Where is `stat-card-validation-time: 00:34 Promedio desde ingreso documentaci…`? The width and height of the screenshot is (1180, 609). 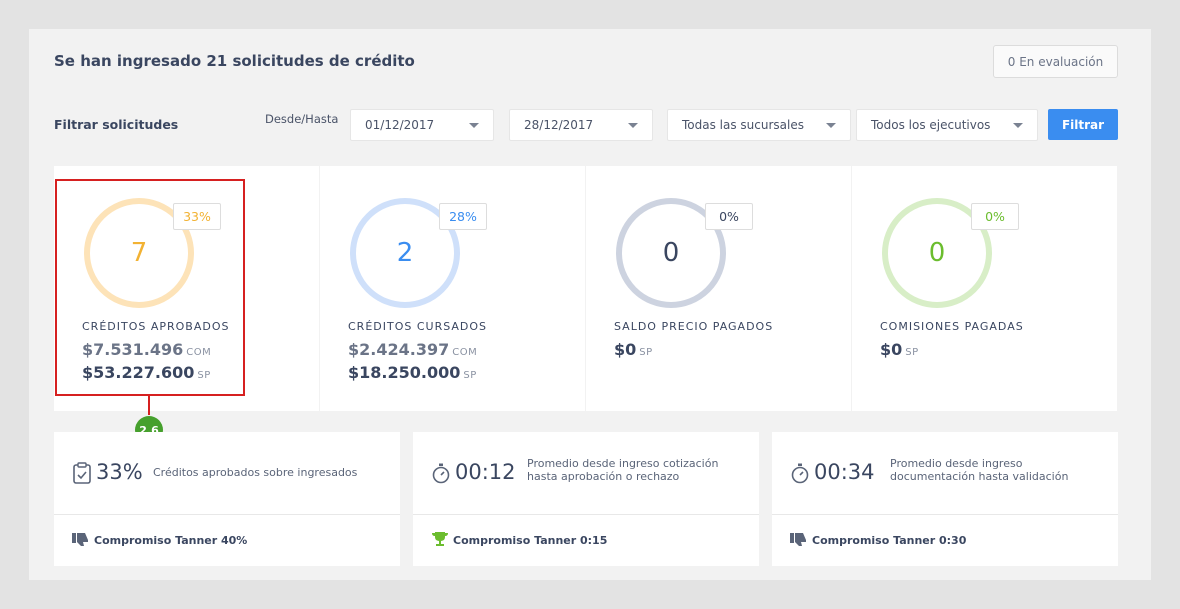
stat-card-validation-time: 00:34 Promedio desde ingreso documentaci… is located at coordinates (945, 499).